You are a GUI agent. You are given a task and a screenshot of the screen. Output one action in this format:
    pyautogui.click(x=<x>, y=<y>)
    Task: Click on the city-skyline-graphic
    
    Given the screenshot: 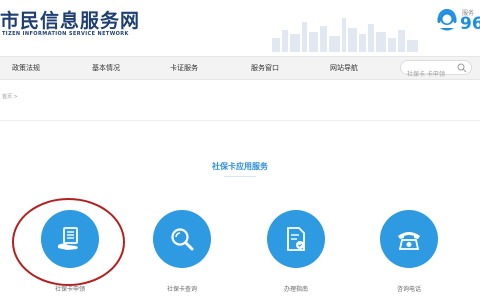 What is the action you would take?
    pyautogui.click(x=345, y=35)
    